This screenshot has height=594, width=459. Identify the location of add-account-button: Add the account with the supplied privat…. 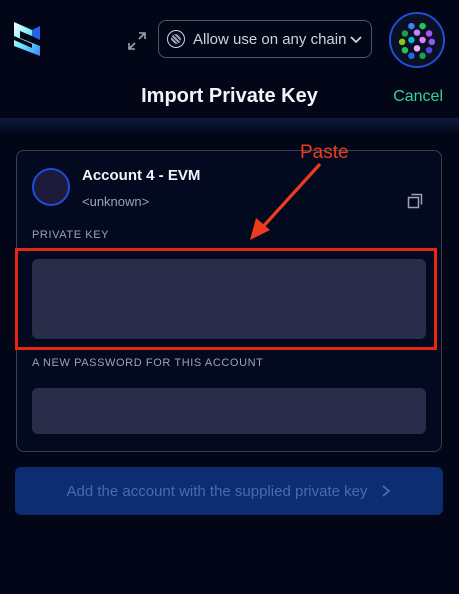
(229, 491).